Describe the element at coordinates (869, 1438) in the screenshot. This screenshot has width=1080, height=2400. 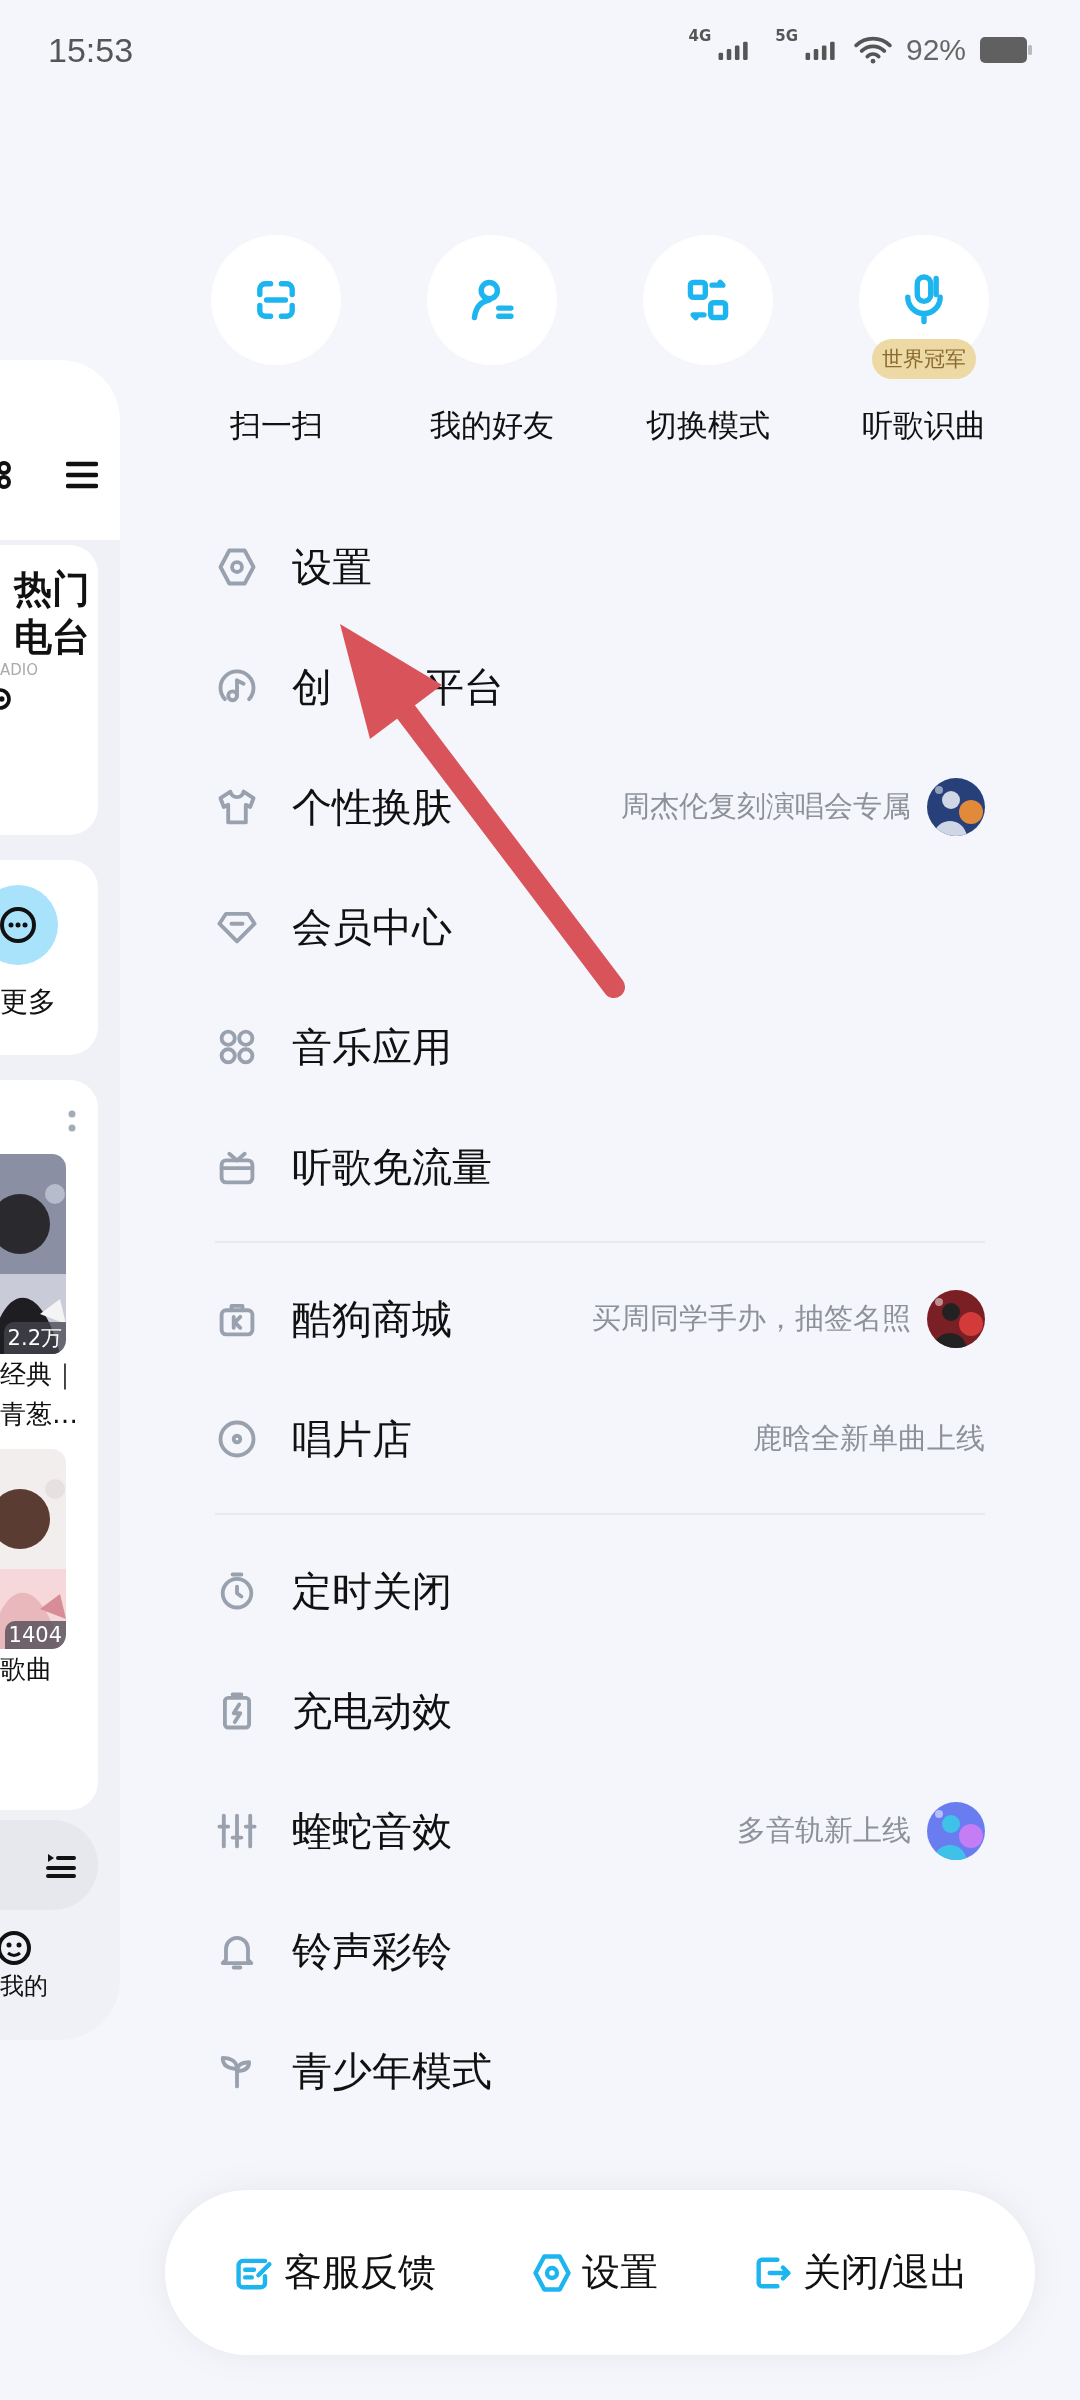
I see `menu-hint: 鹿晗全新单曲上线` at that location.